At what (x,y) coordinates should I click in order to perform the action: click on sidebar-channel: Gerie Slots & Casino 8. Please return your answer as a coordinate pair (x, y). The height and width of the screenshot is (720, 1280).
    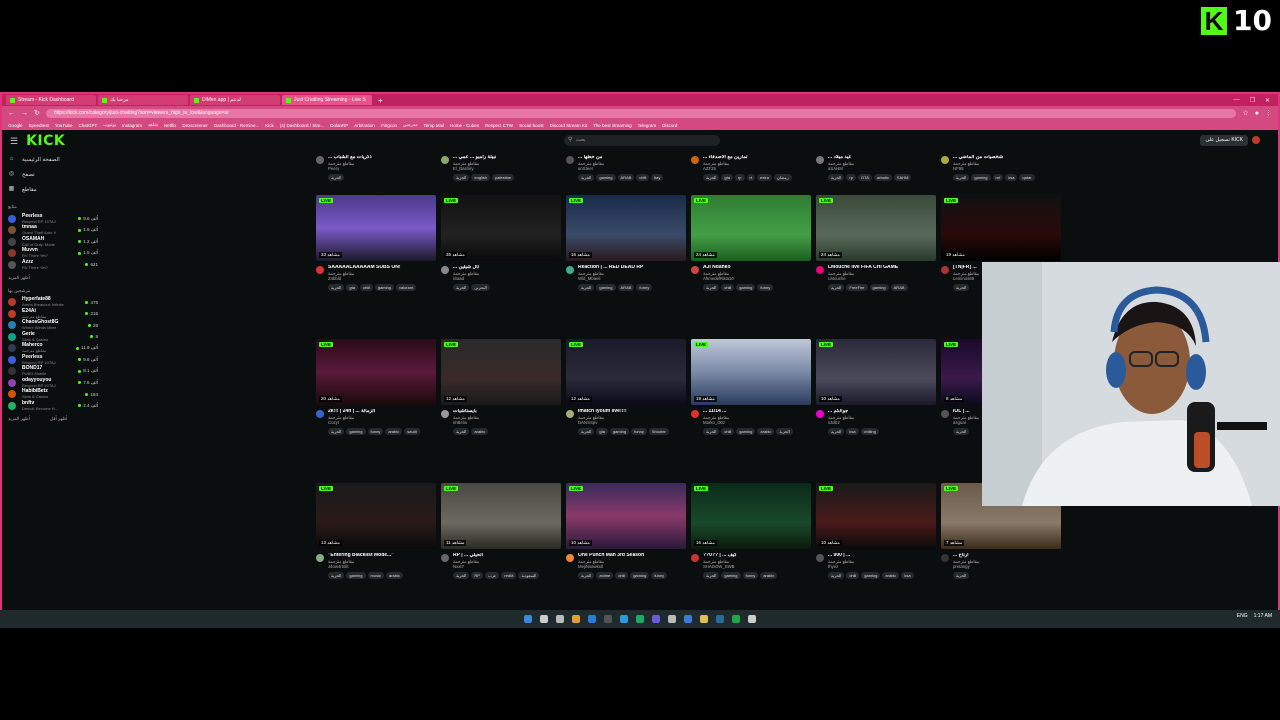
    Looking at the image, I should click on (53, 337).